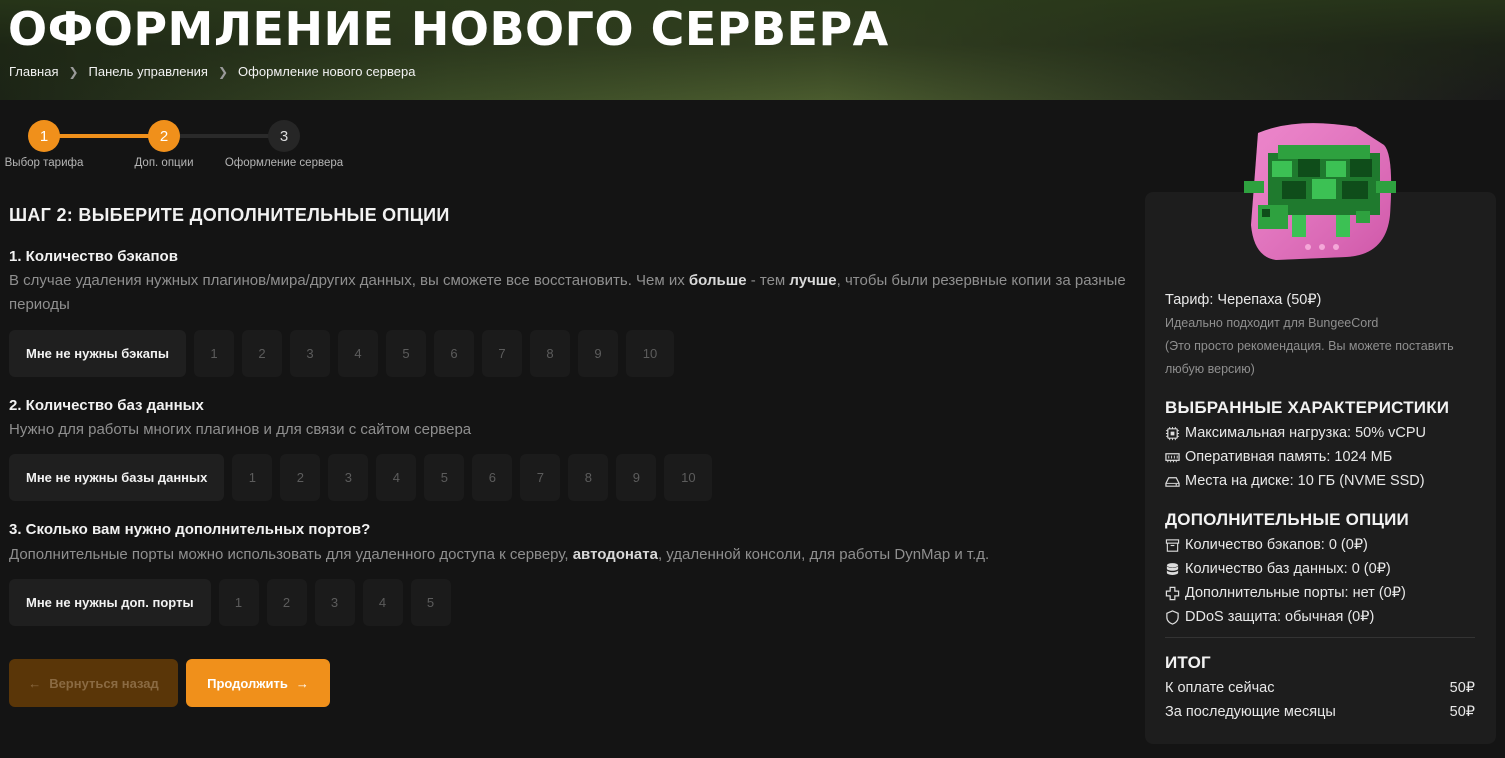  I want to click on backups-option-2: 2, so click(261, 353).